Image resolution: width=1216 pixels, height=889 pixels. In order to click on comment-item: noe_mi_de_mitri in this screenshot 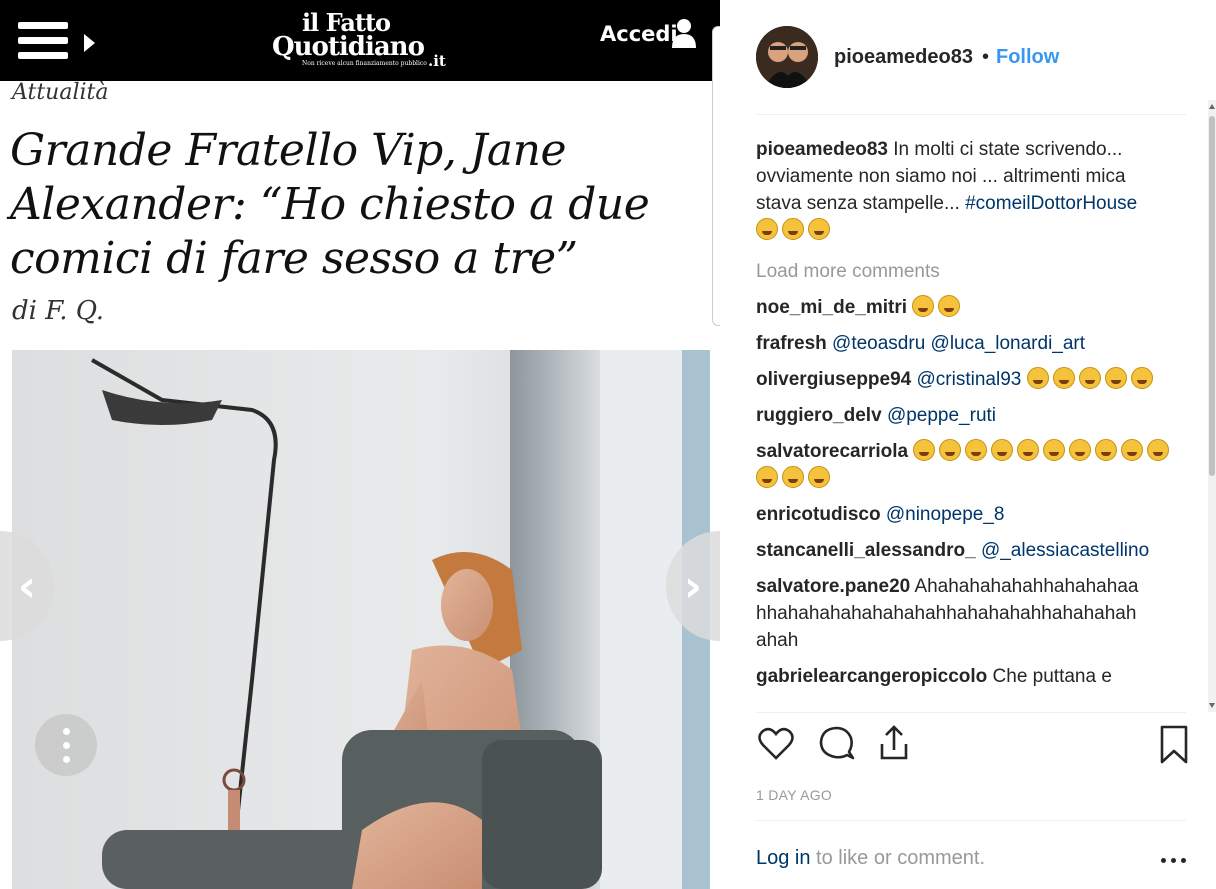, I will do `click(966, 307)`.